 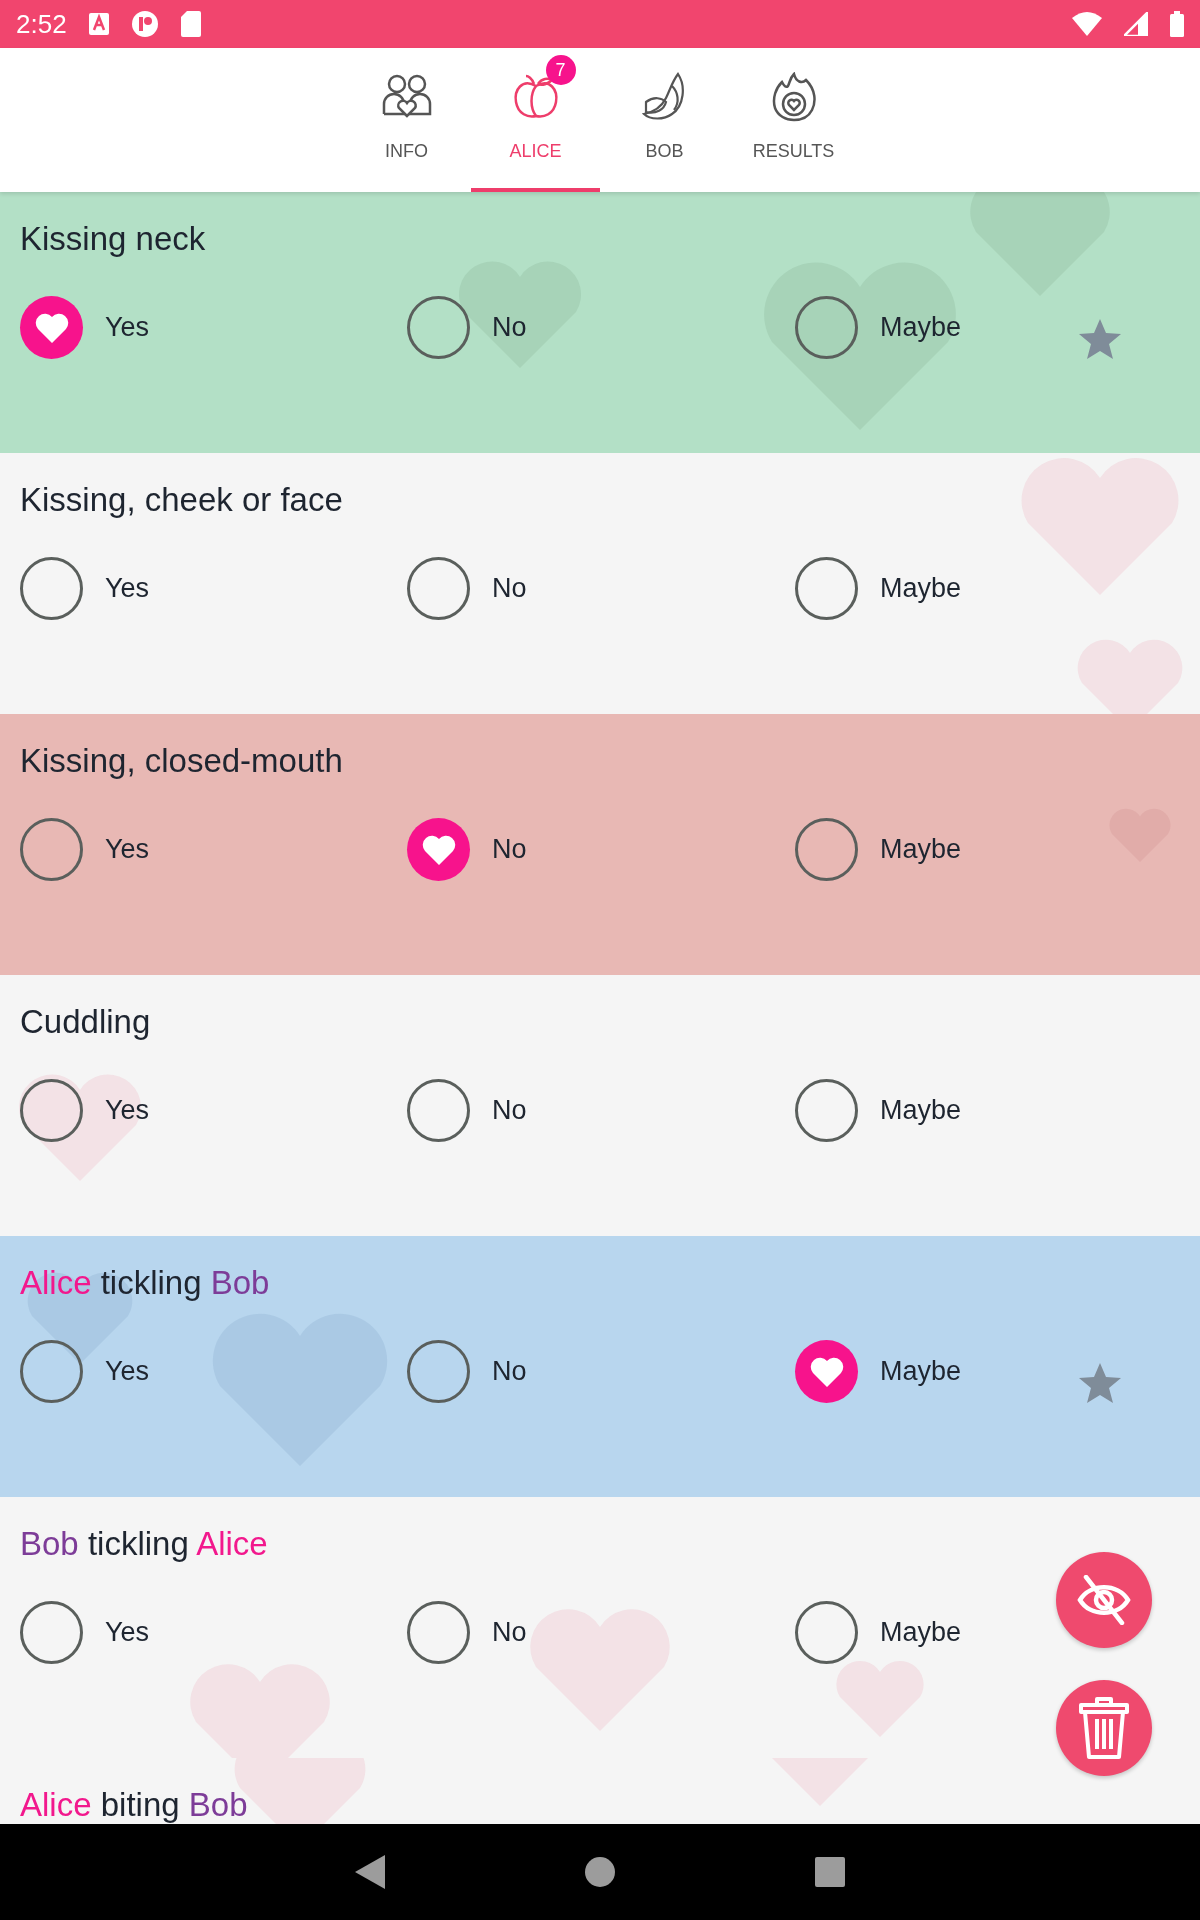 I want to click on back-icon, so click(x=370, y=1872).